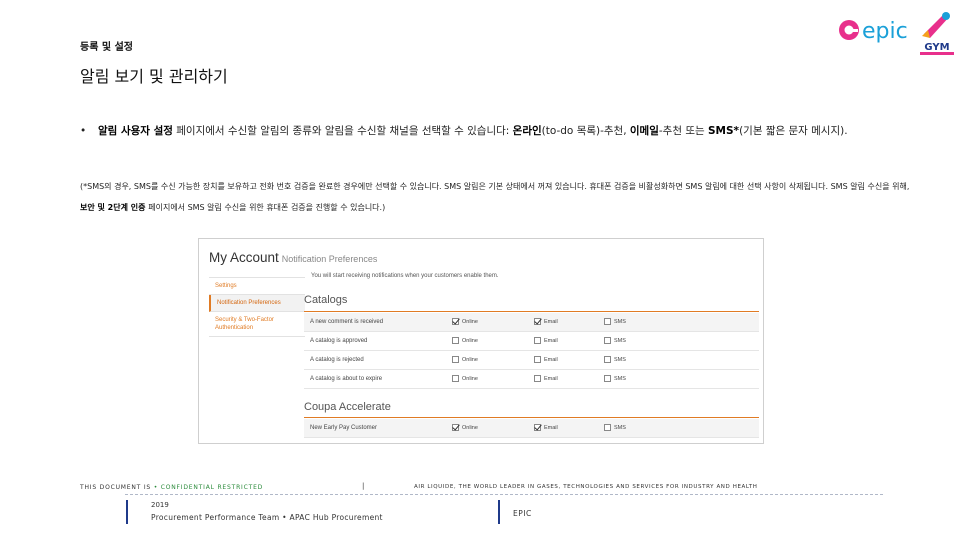 Image resolution: width=960 pixels, height=540 pixels. Describe the element at coordinates (499, 512) in the screenshot. I see `footer-accent-bar` at that location.